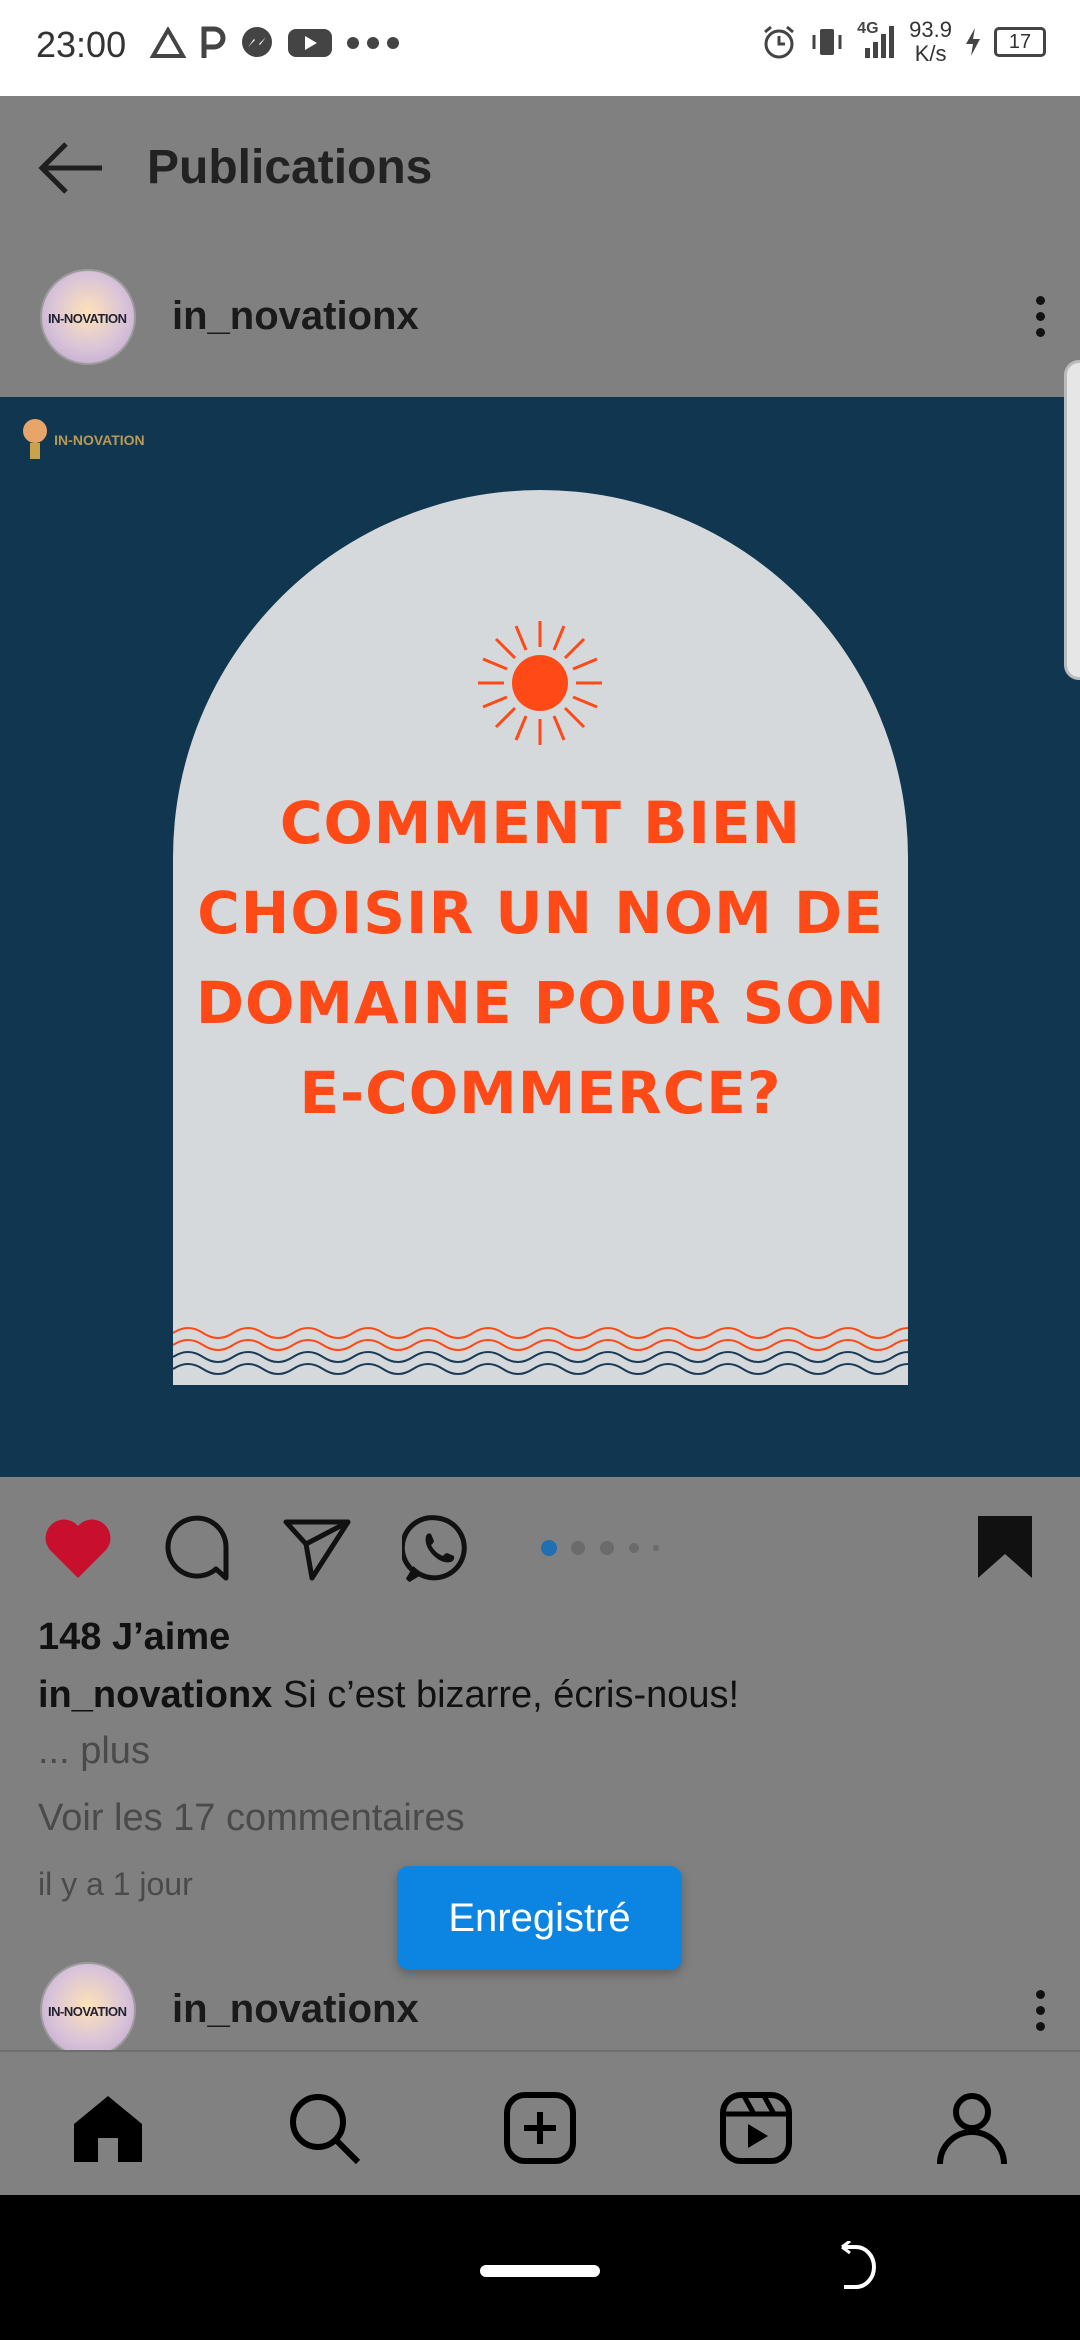  What do you see at coordinates (540, 1003) in the screenshot?
I see `headline-line: DOMAINE POUR SON` at bounding box center [540, 1003].